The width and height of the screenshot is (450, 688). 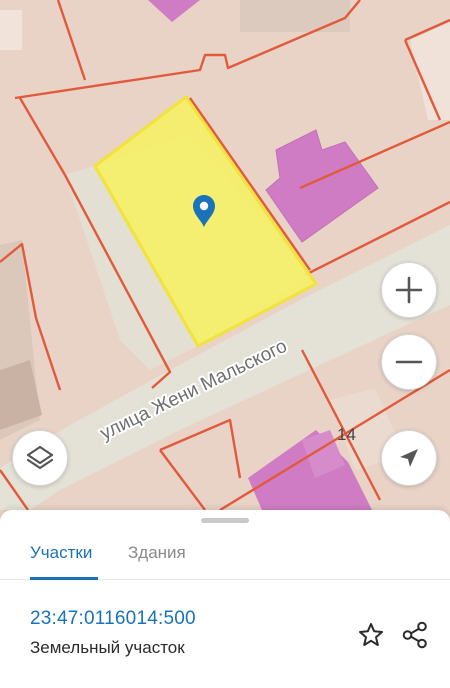 I want to click on corner-light, so click(x=11, y=30).